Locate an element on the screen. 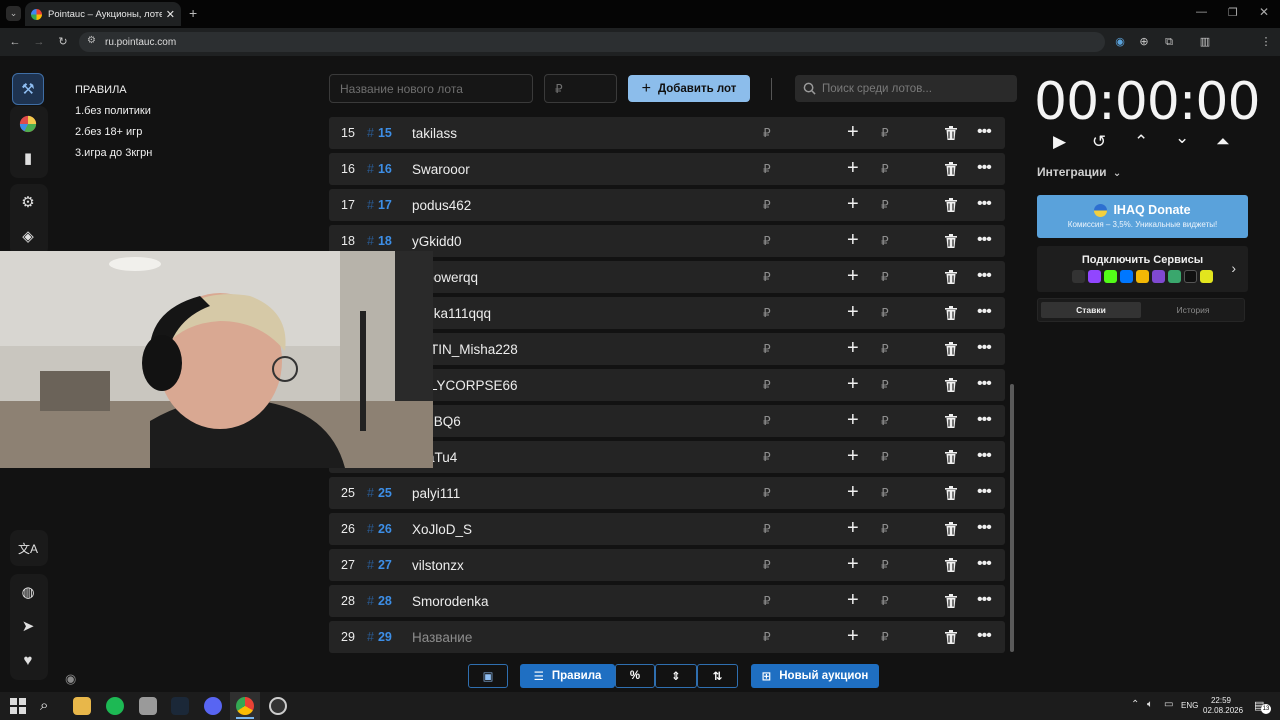 Image resolution: width=1280 pixels, height=720 pixels. visibility-eye-icon: ◉ is located at coordinates (70, 679).